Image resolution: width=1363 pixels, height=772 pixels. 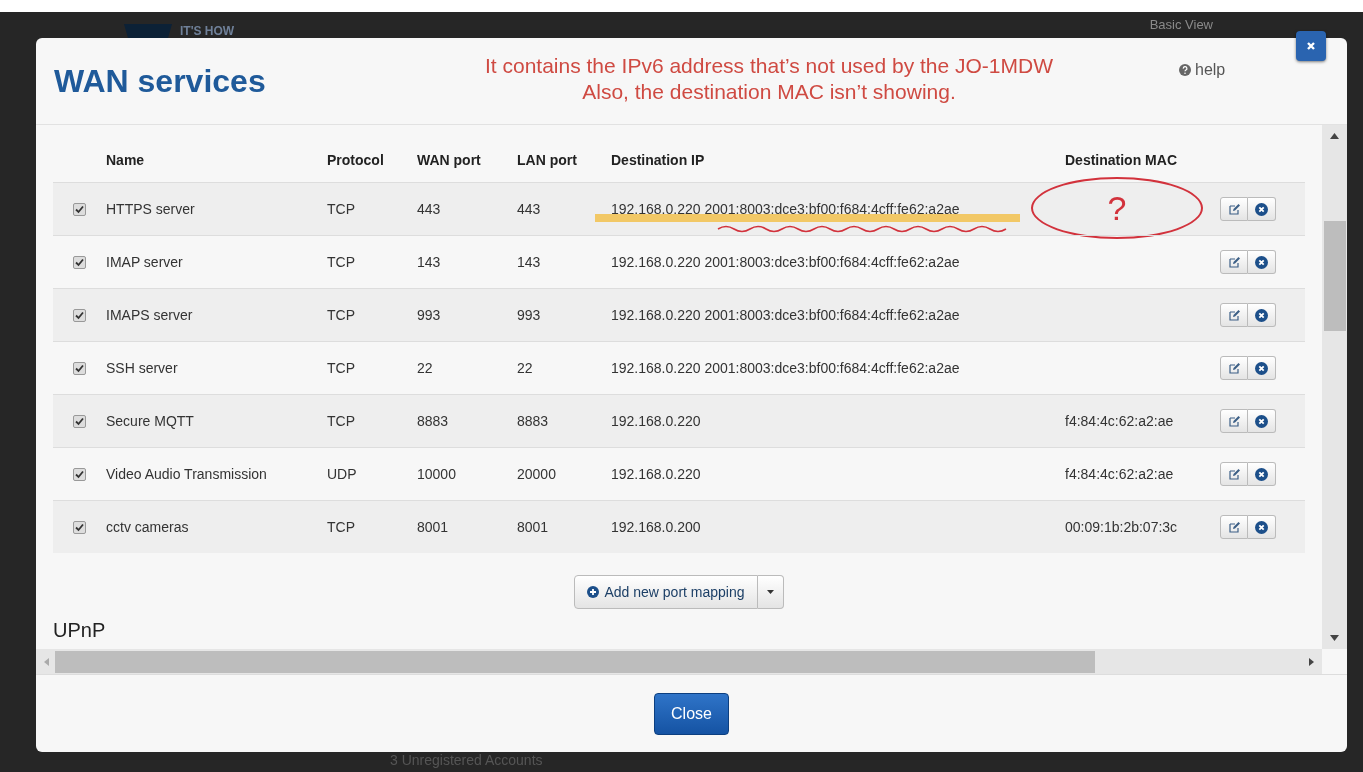 I want to click on column-header: Name, so click(x=126, y=160).